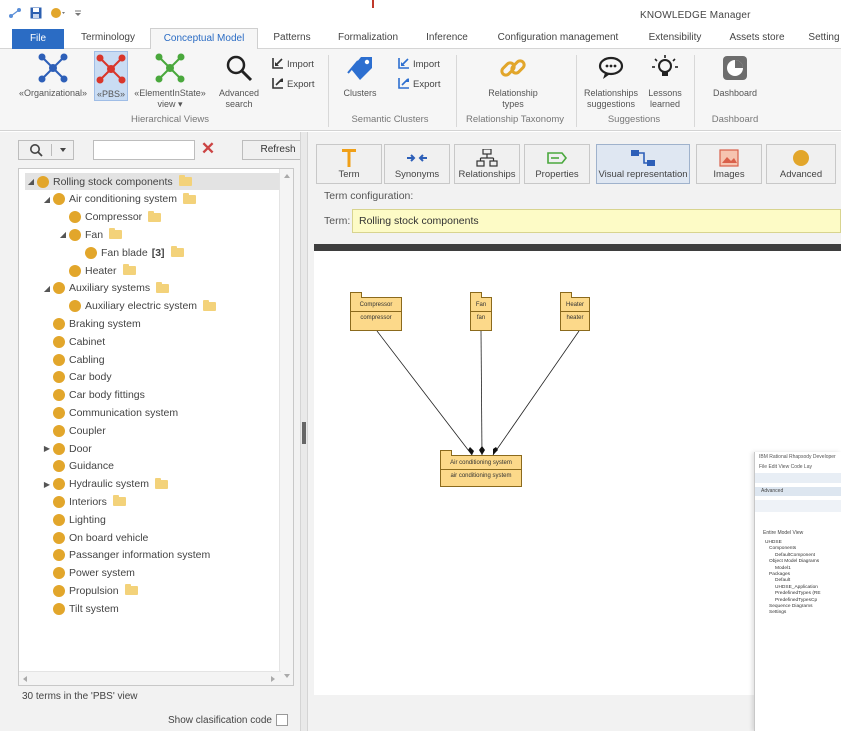  Describe the element at coordinates (66, 448) in the screenshot. I see `tree-item: ▶ Door` at that location.